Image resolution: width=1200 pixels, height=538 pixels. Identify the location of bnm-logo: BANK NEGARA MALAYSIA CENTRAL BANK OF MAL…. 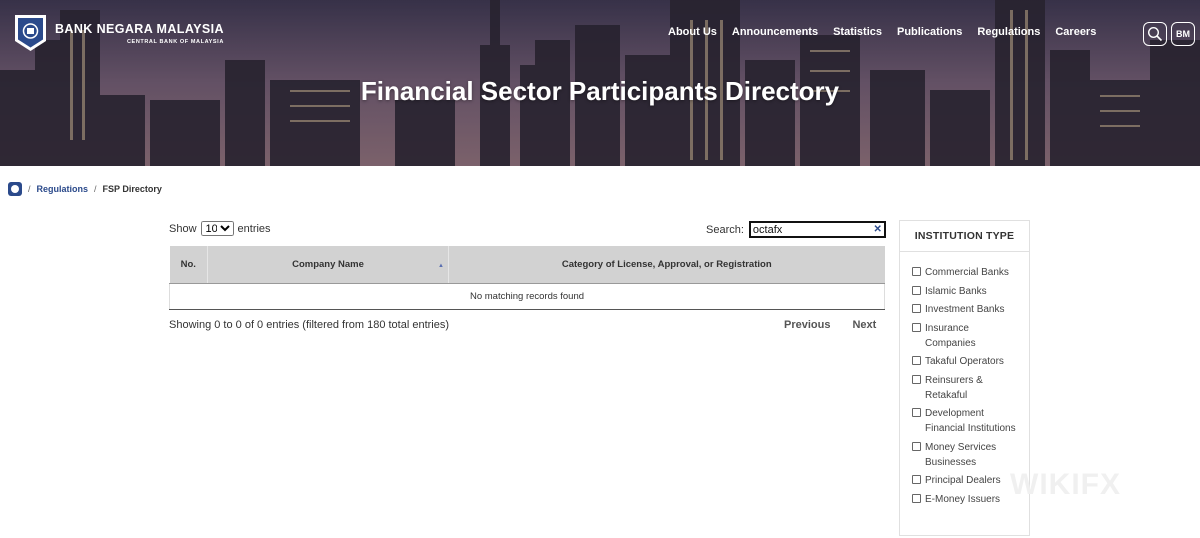
(119, 33).